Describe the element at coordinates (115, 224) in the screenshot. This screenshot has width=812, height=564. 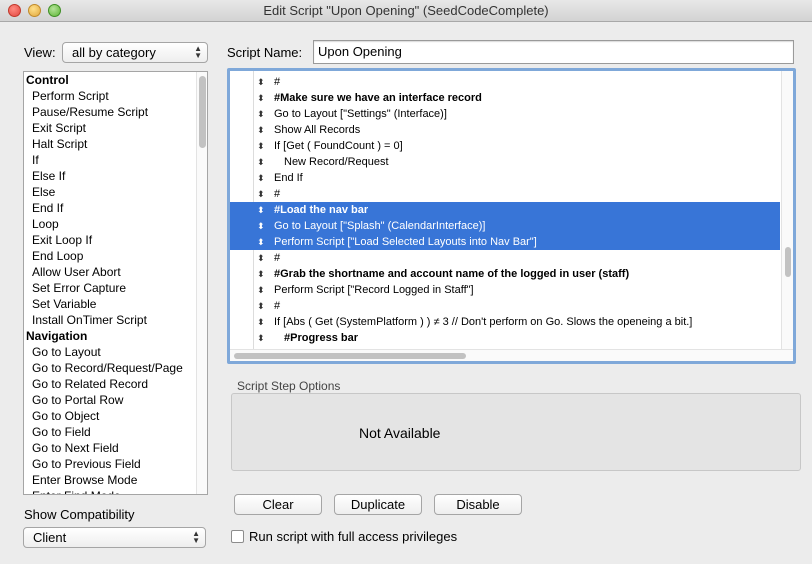
I see `step-item: Loop` at that location.